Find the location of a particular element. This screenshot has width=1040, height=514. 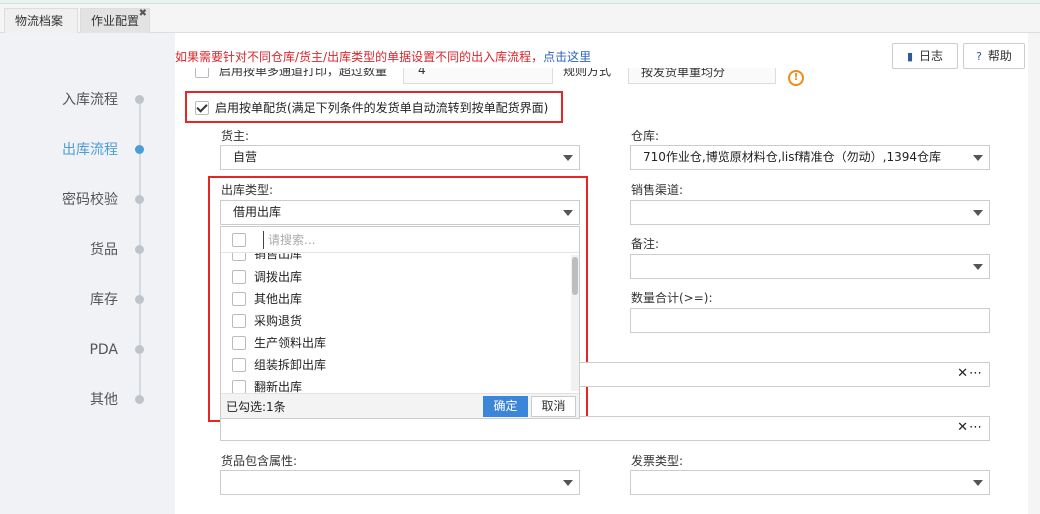

sidebar-item-password-check: 密码校验 is located at coordinates (68, 200).